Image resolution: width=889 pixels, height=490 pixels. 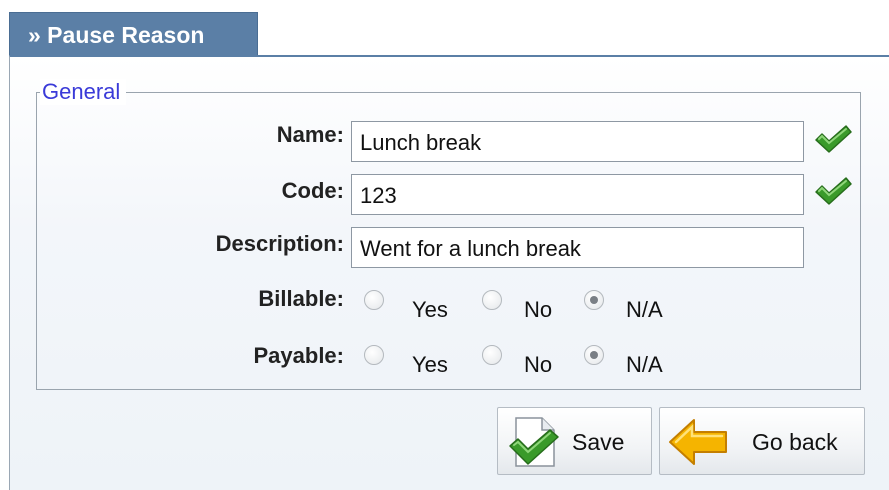 What do you see at coordinates (279, 243) in the screenshot?
I see `description-label: Description:` at bounding box center [279, 243].